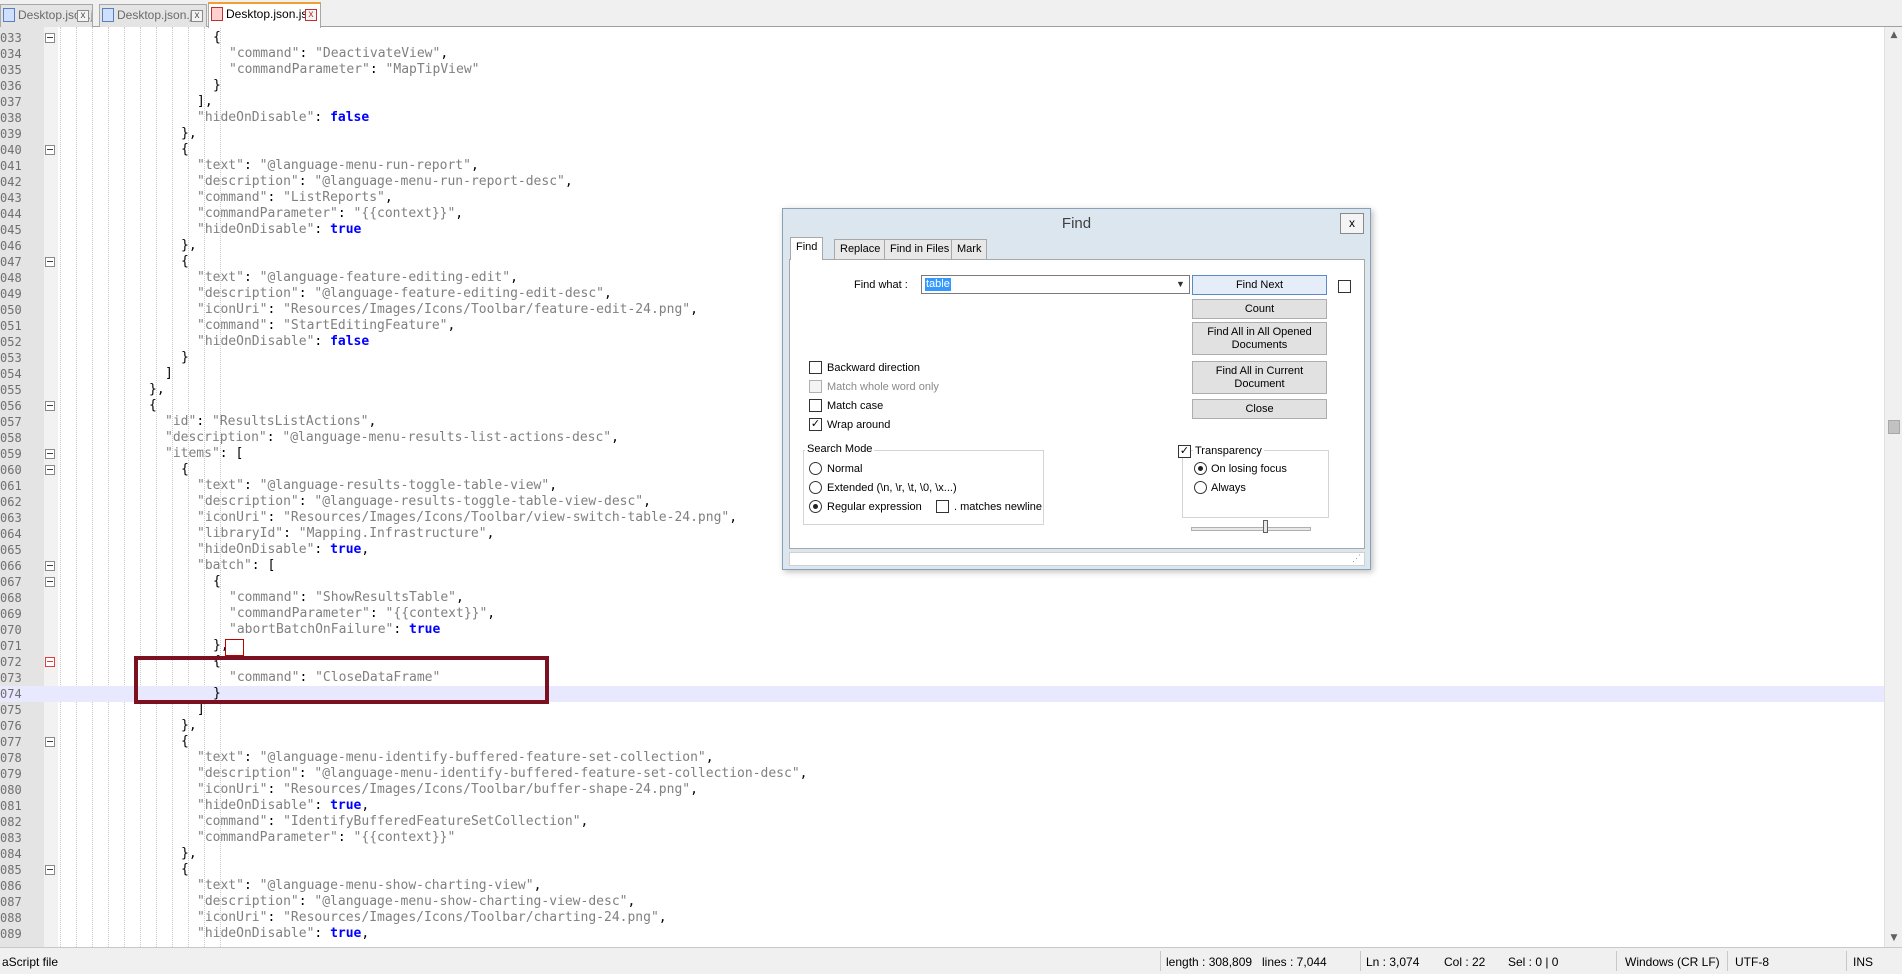 This screenshot has width=1902, height=974. Describe the element at coordinates (1180, 284) in the screenshot. I see `chevron-down-icon: ▼` at that location.